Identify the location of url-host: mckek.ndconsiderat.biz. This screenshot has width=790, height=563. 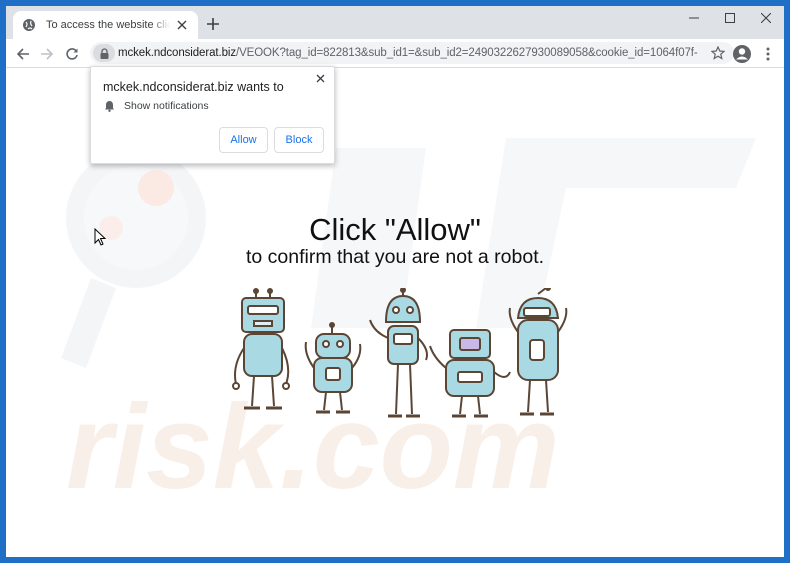
(177, 53).